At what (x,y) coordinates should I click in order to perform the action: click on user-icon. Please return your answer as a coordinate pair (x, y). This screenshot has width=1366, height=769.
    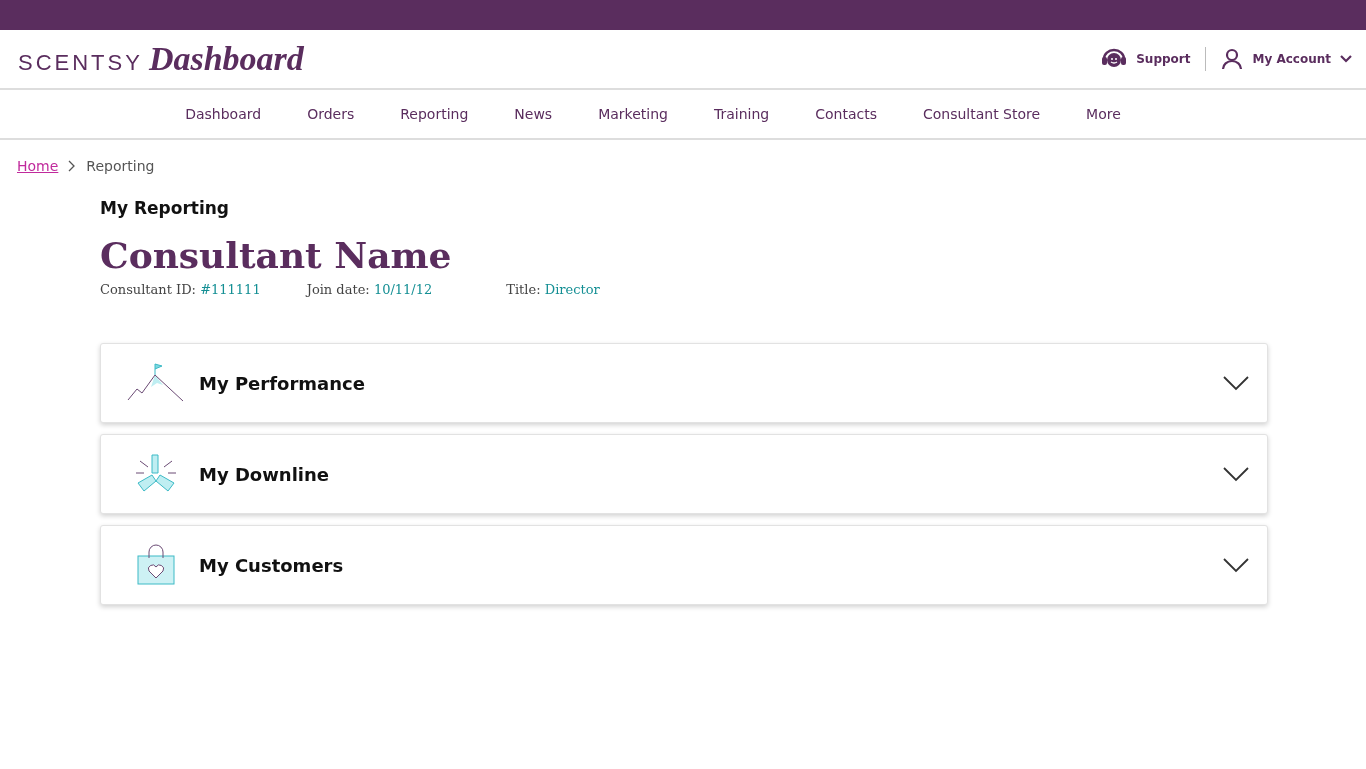
    Looking at the image, I should click on (1232, 59).